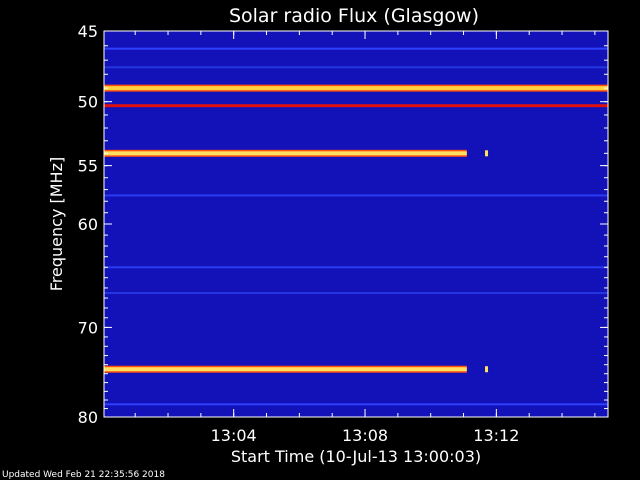  What do you see at coordinates (88, 224) in the screenshot?
I see `y-tick-label: 60` at bounding box center [88, 224].